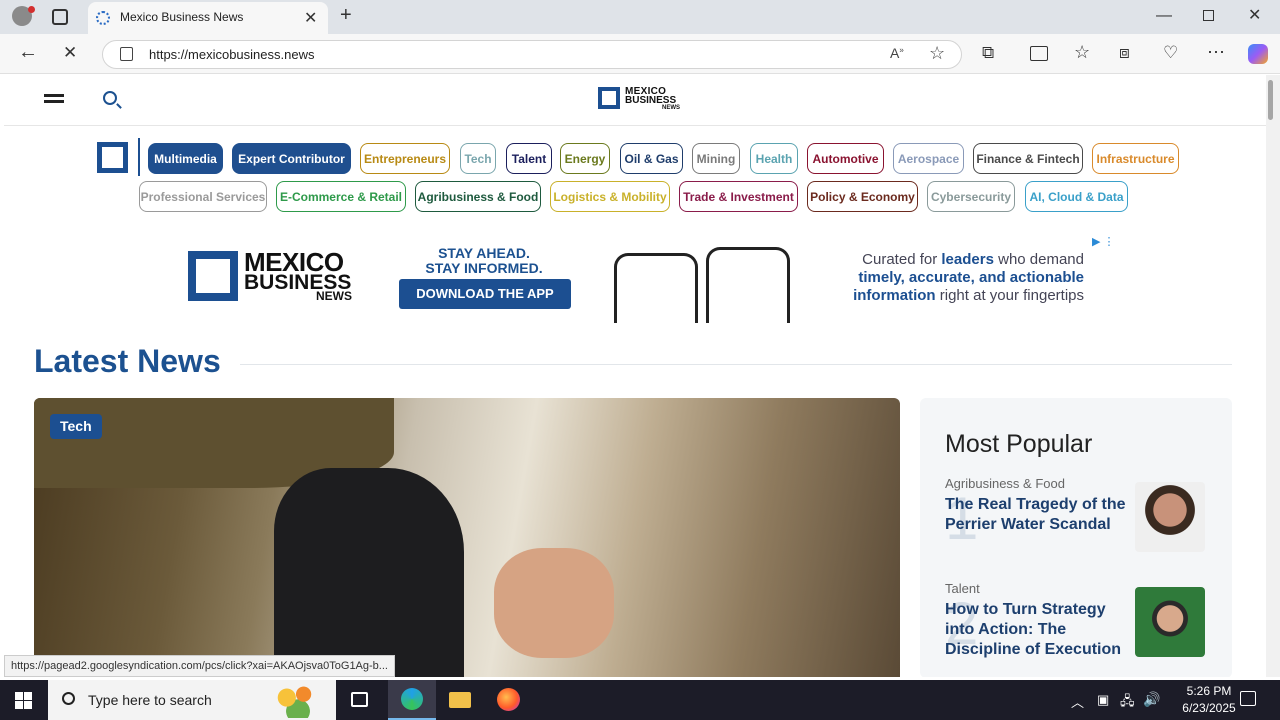  I want to click on site-logo: MEXICO BUSINESS NEWS, so click(643, 99).